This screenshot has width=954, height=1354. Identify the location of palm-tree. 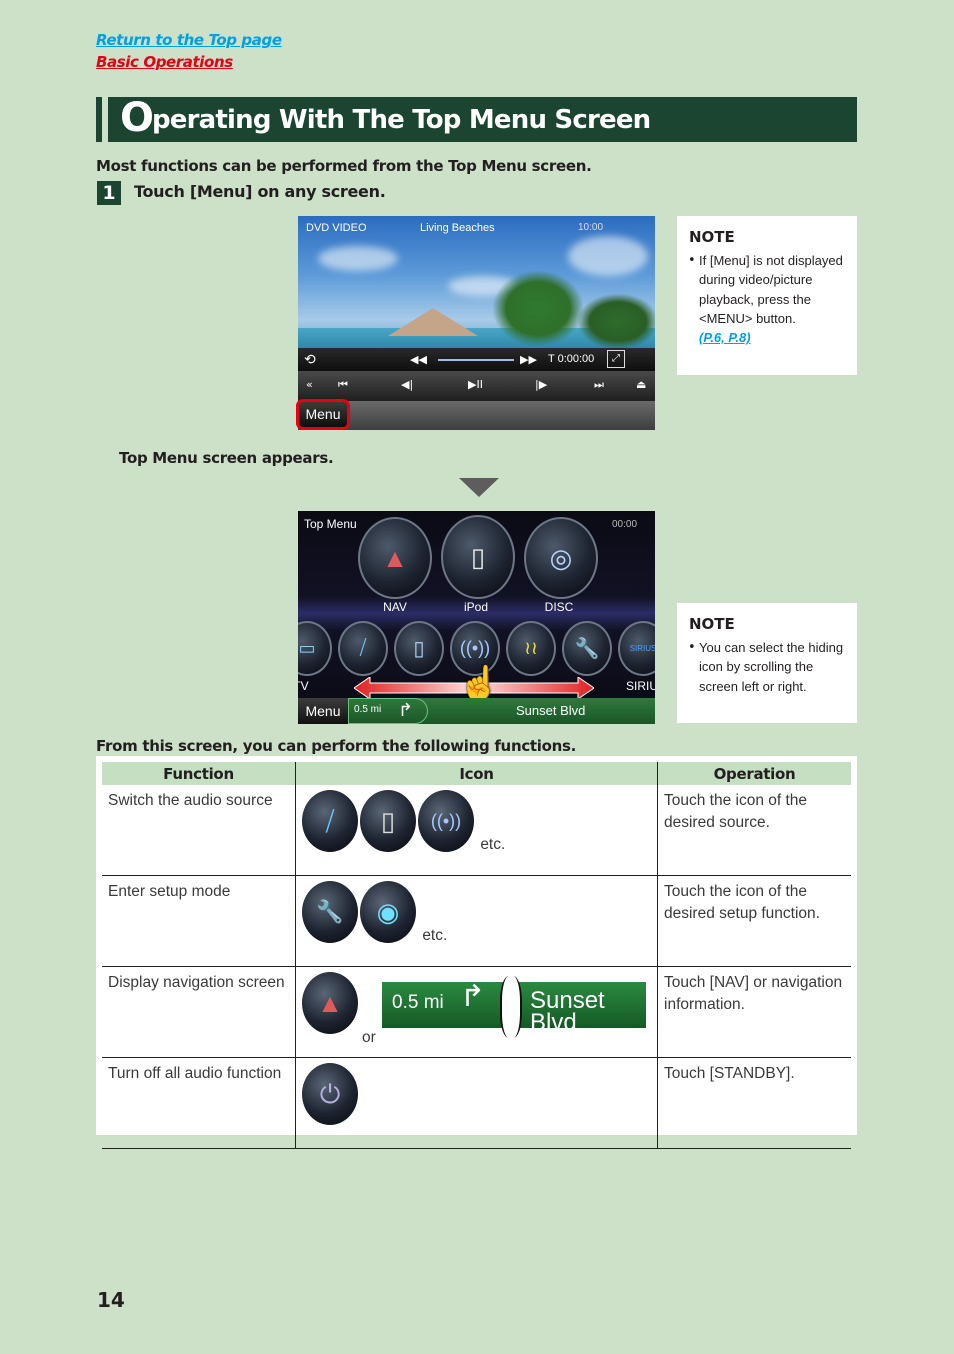
(538, 308).